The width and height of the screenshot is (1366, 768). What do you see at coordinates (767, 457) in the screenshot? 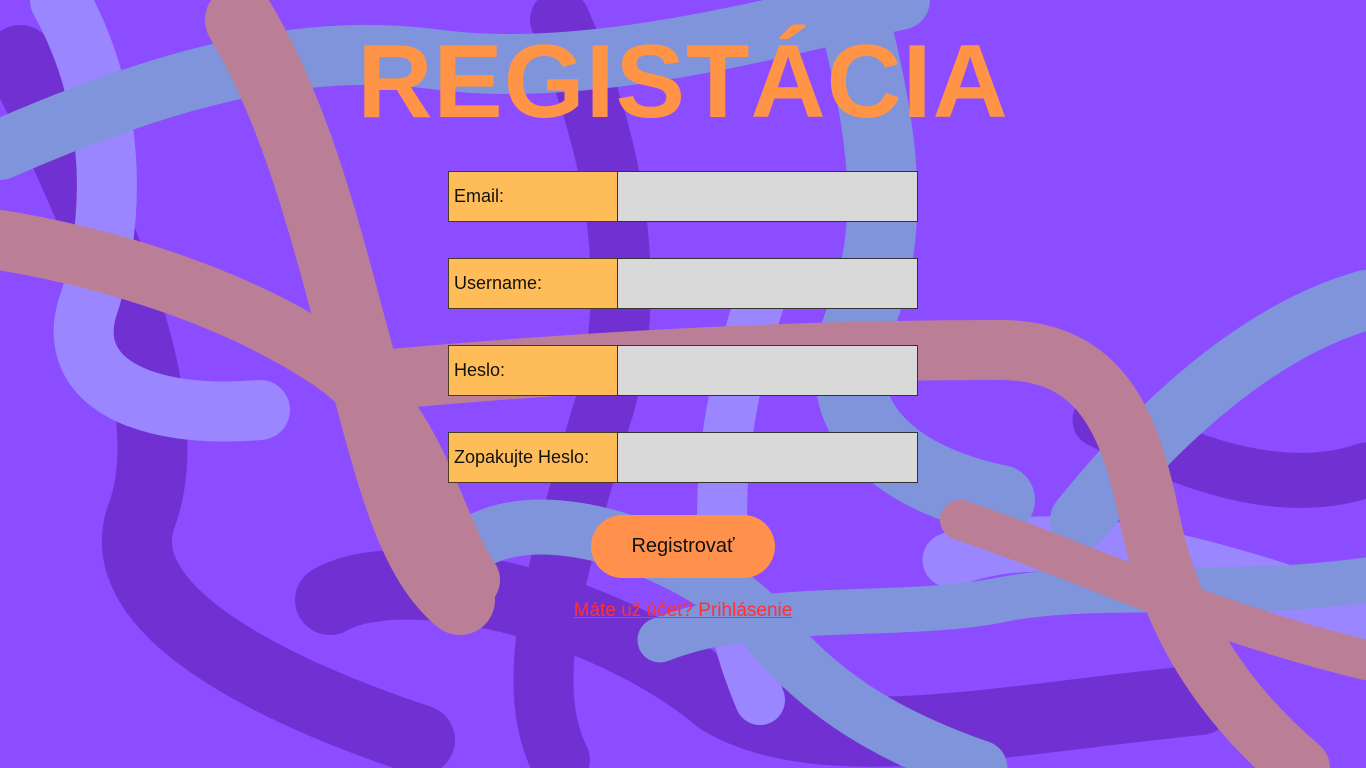
I see `confirm-password-field` at bounding box center [767, 457].